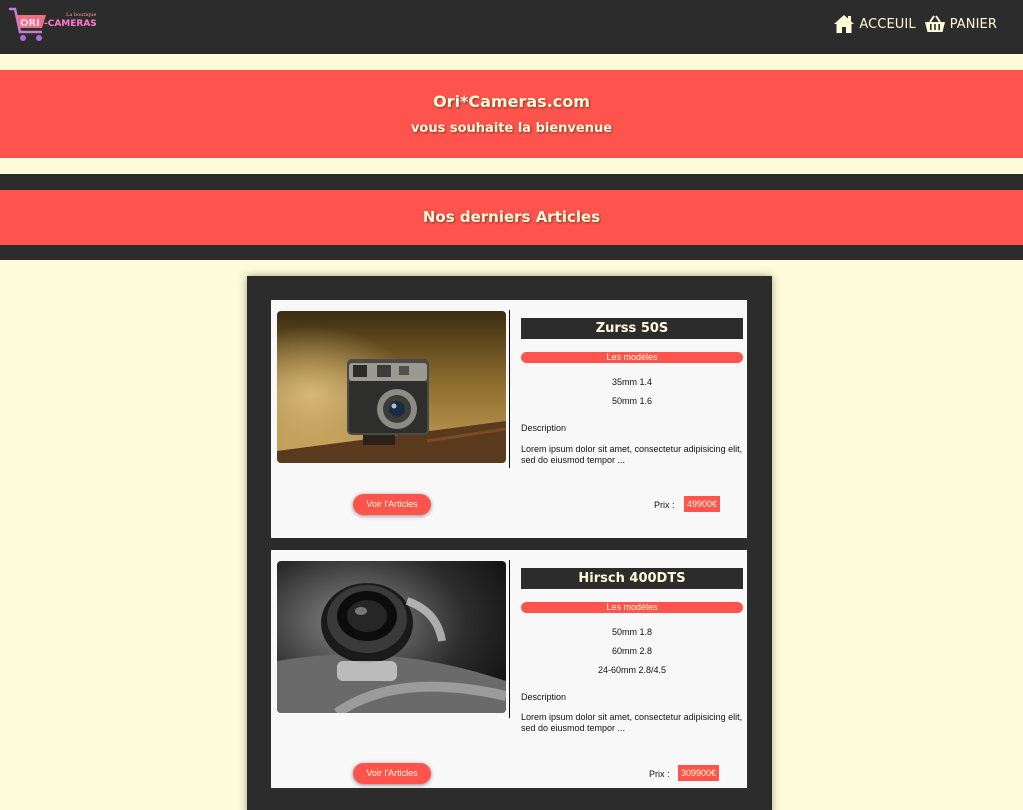 The width and height of the screenshot is (1023, 810). I want to click on section-header: Nos derniers Articles, so click(511, 217).